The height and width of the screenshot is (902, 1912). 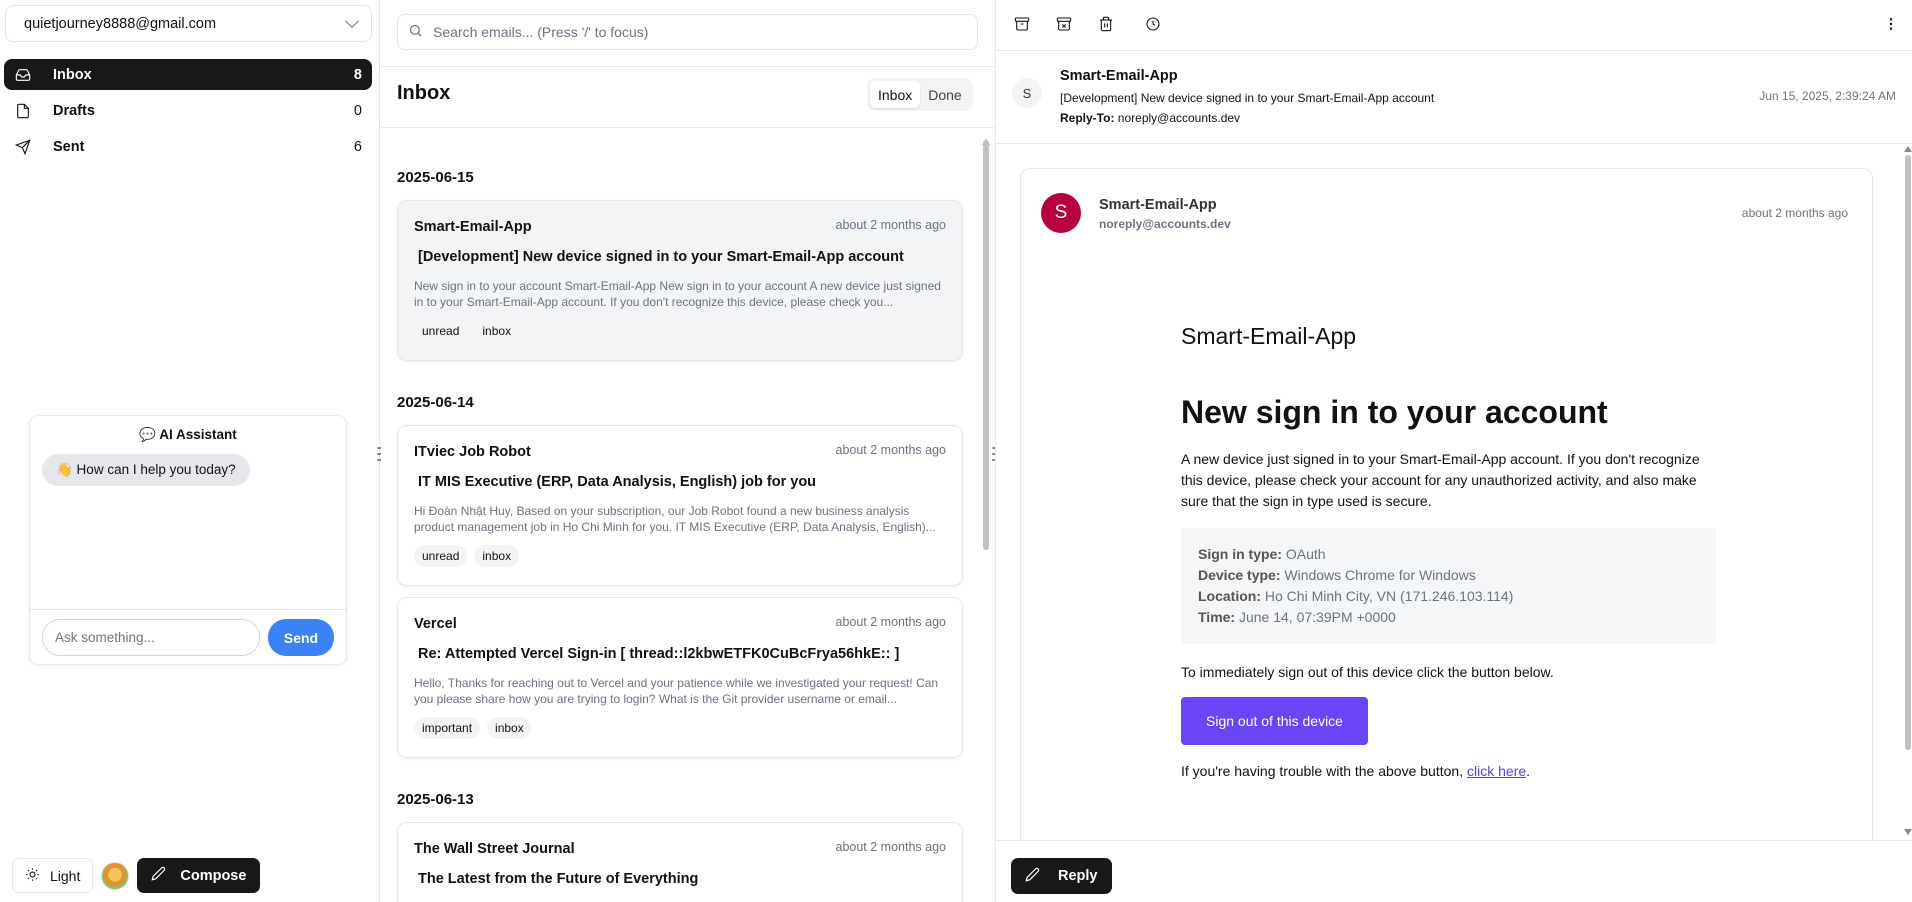 What do you see at coordinates (1448, 617) in the screenshot?
I see `detail-row: Time: June 14, 07:39PM +0000` at bounding box center [1448, 617].